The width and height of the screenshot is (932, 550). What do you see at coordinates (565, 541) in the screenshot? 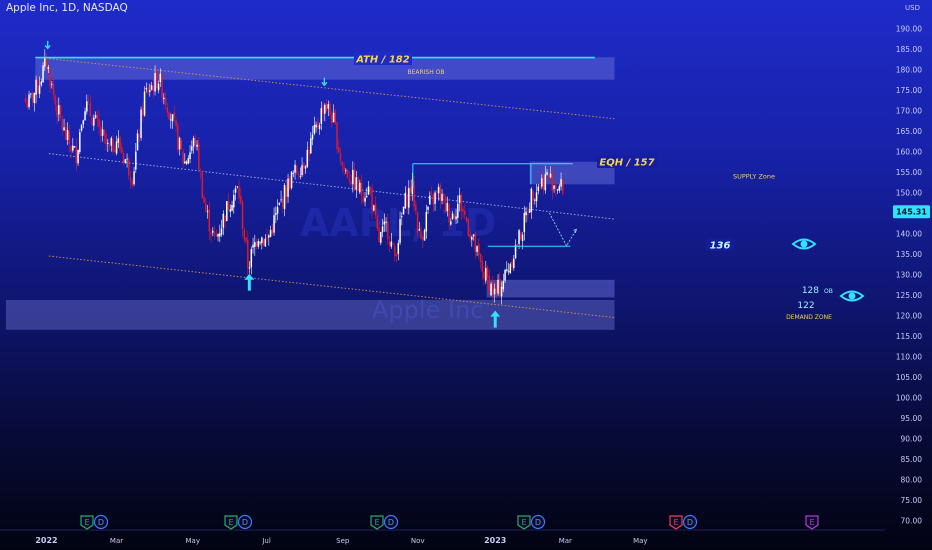
I see `x-tick-label: Mar` at bounding box center [565, 541].